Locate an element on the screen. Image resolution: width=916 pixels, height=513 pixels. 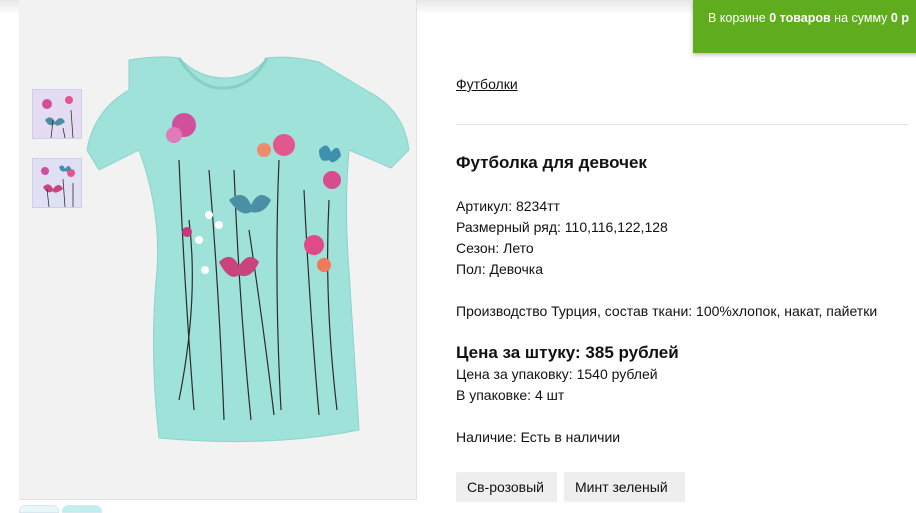
price-per-pack: Цена за упаковку: 1540 рублей is located at coordinates (557, 374).